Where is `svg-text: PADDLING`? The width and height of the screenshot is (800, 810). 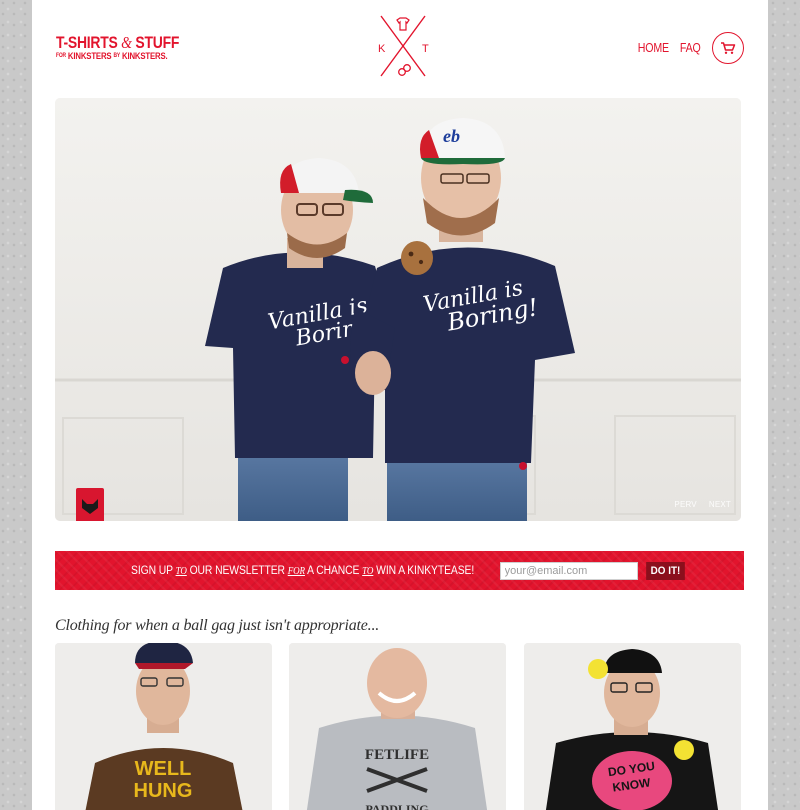 svg-text: PADDLING is located at coordinates (396, 806).